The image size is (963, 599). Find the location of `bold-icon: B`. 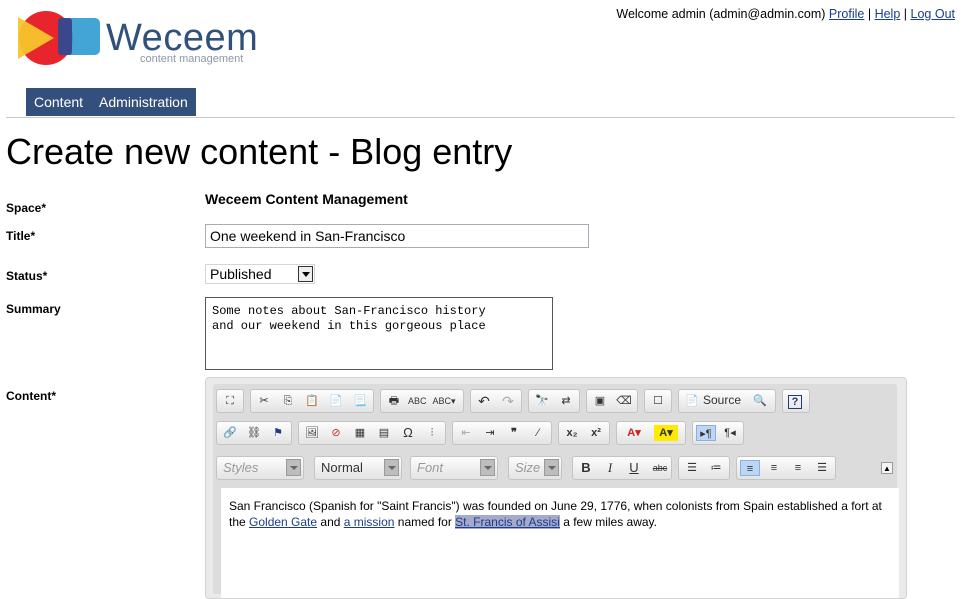

bold-icon: B is located at coordinates (586, 468).